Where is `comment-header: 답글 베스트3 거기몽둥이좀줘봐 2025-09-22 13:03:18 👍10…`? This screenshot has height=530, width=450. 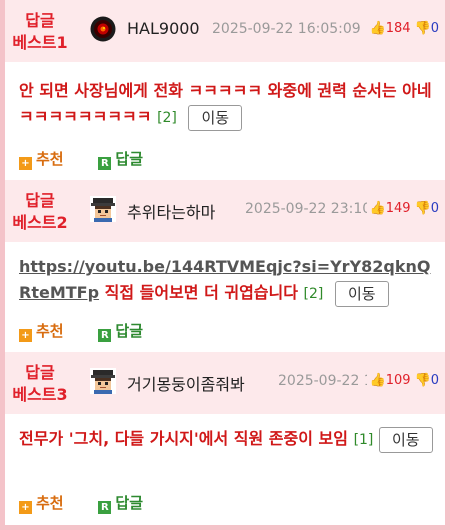
comment-header: 답글 베스트3 거기몽둥이좀줘봐 2025-09-22 13:03:18 👍10… is located at coordinates (225, 383).